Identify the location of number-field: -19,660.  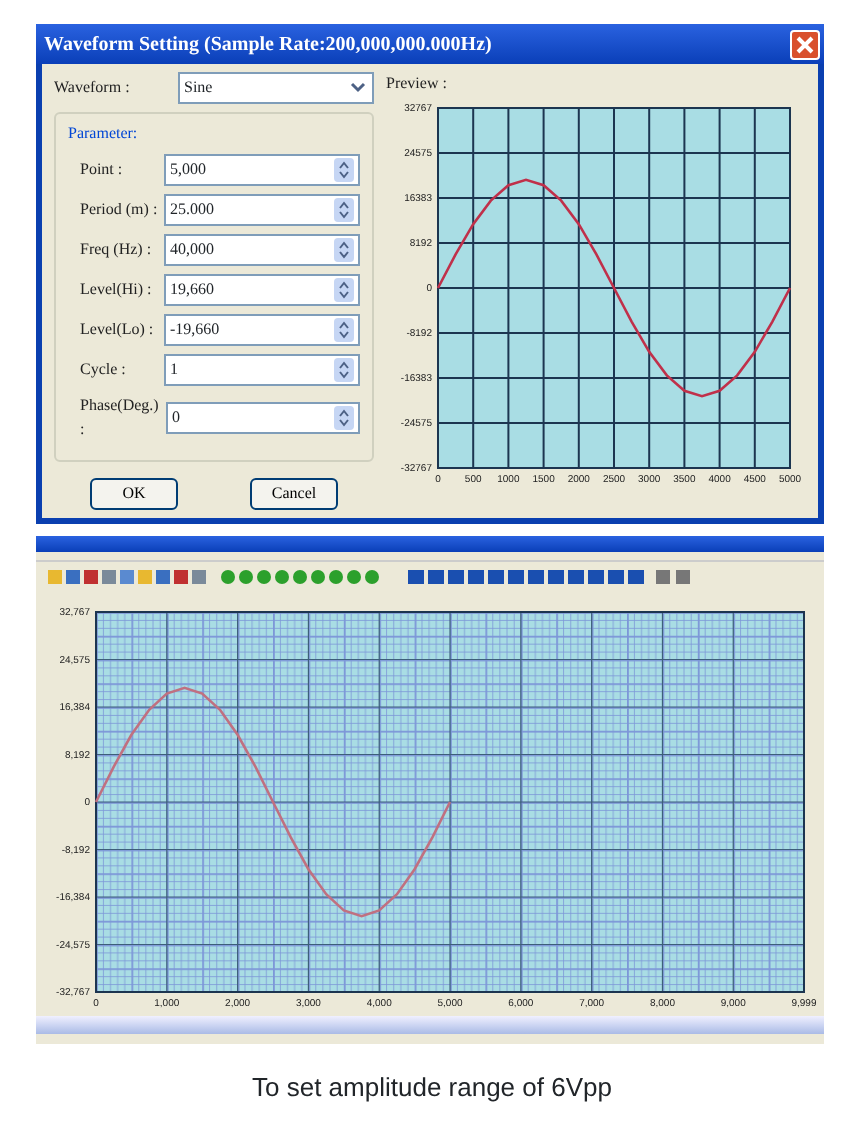
(262, 330).